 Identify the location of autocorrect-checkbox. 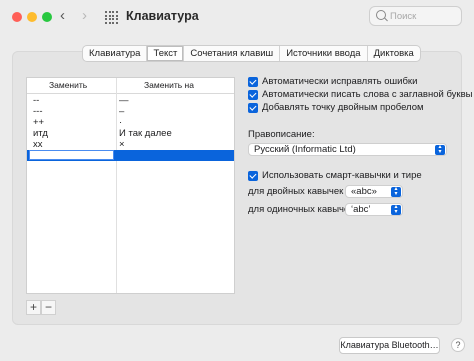
(253, 82).